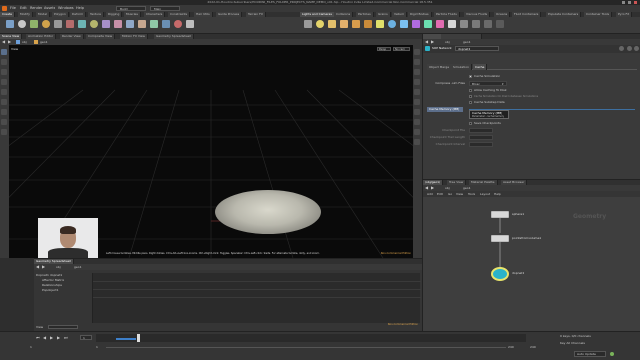  Describe the element at coordinates (60, 14) in the screenshot. I see `shelf-tab-polygon: Polygon` at that location.